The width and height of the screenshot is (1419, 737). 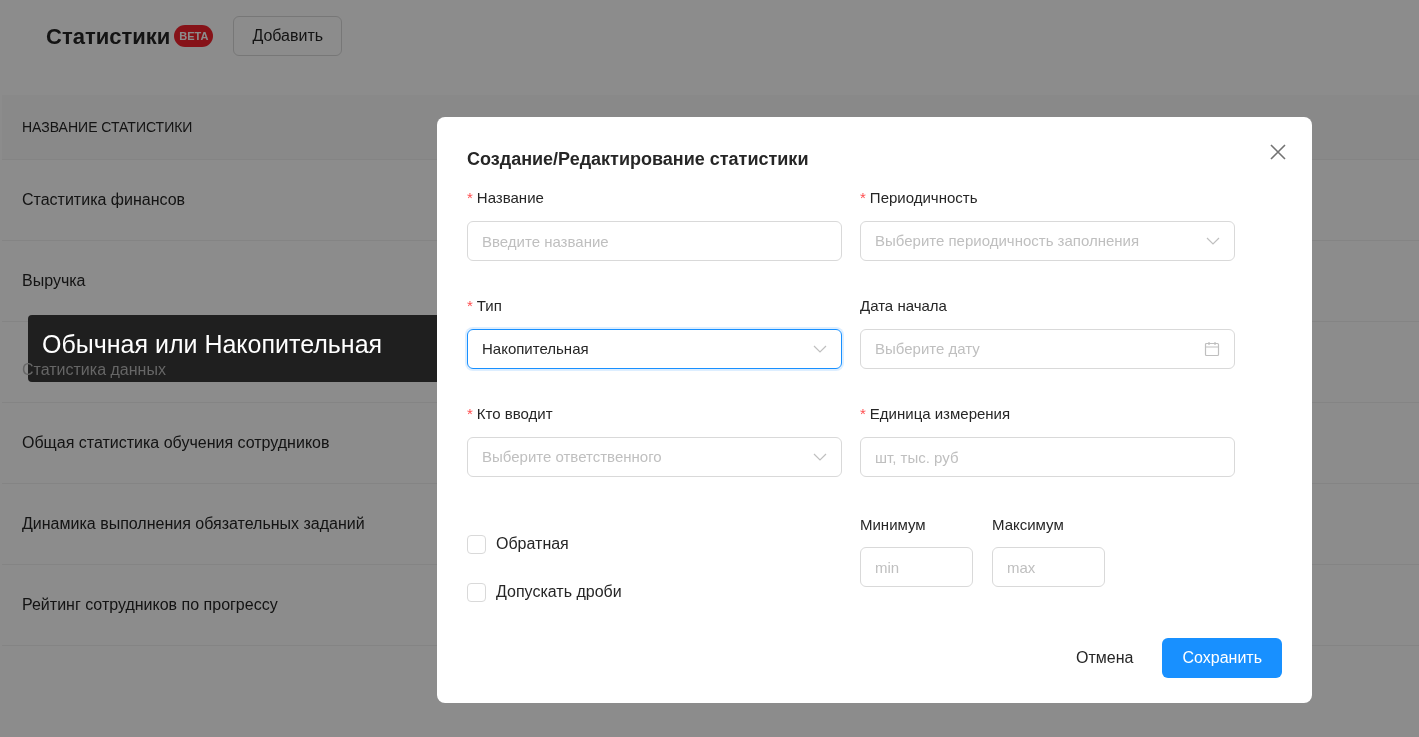 What do you see at coordinates (654, 457) in the screenshot?
I see `select-field: Выберите ответственного` at bounding box center [654, 457].